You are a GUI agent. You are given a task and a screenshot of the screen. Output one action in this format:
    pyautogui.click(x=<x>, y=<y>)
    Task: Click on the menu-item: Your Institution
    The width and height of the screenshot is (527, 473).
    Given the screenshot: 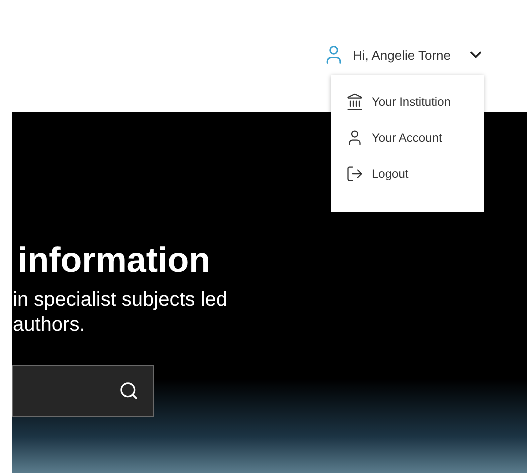 What is the action you would take?
    pyautogui.click(x=398, y=102)
    